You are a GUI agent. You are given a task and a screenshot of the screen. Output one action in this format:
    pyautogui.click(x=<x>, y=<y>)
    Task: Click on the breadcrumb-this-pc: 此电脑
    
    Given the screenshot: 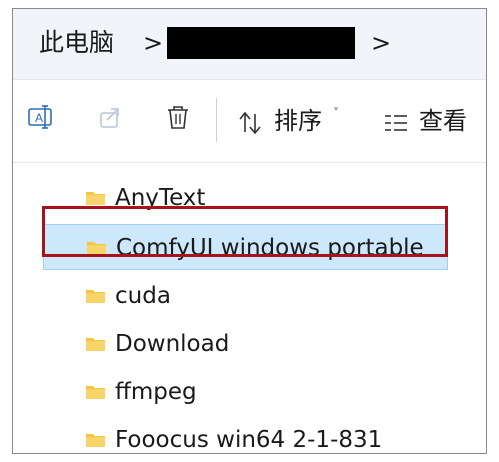 What is the action you would take?
    pyautogui.click(x=76, y=43)
    